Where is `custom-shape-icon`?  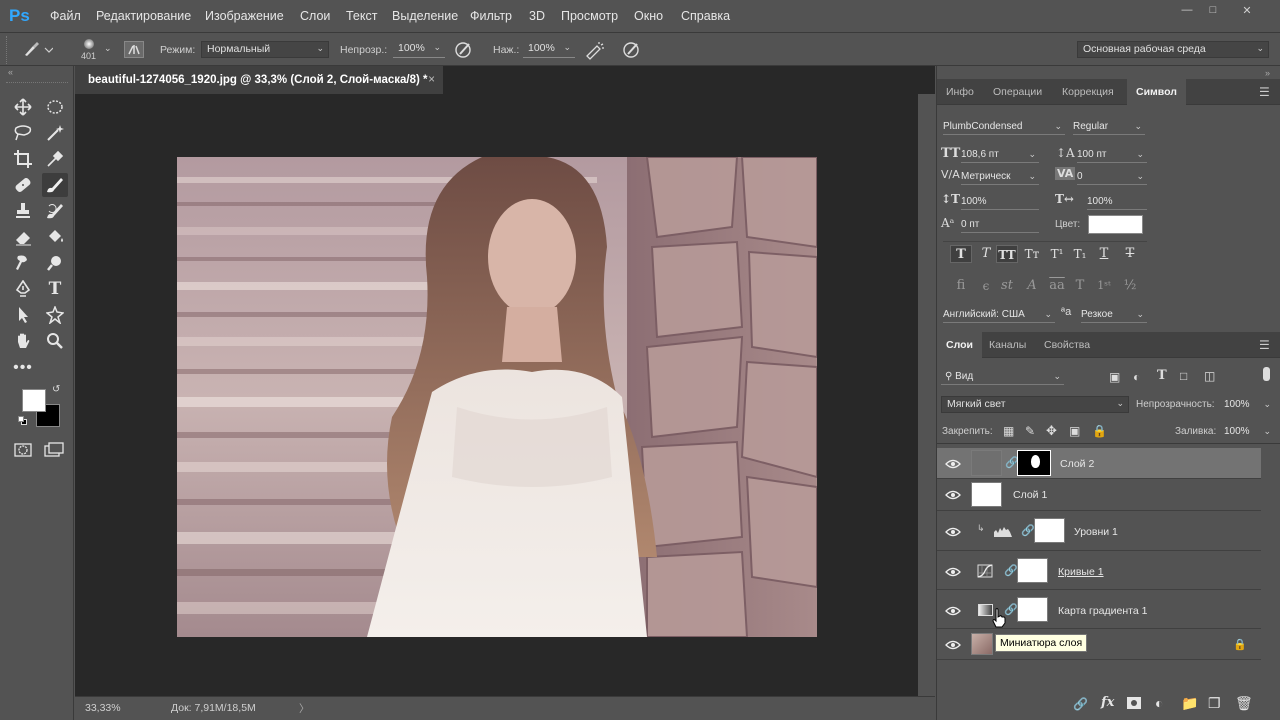 custom-shape-icon is located at coordinates (55, 315).